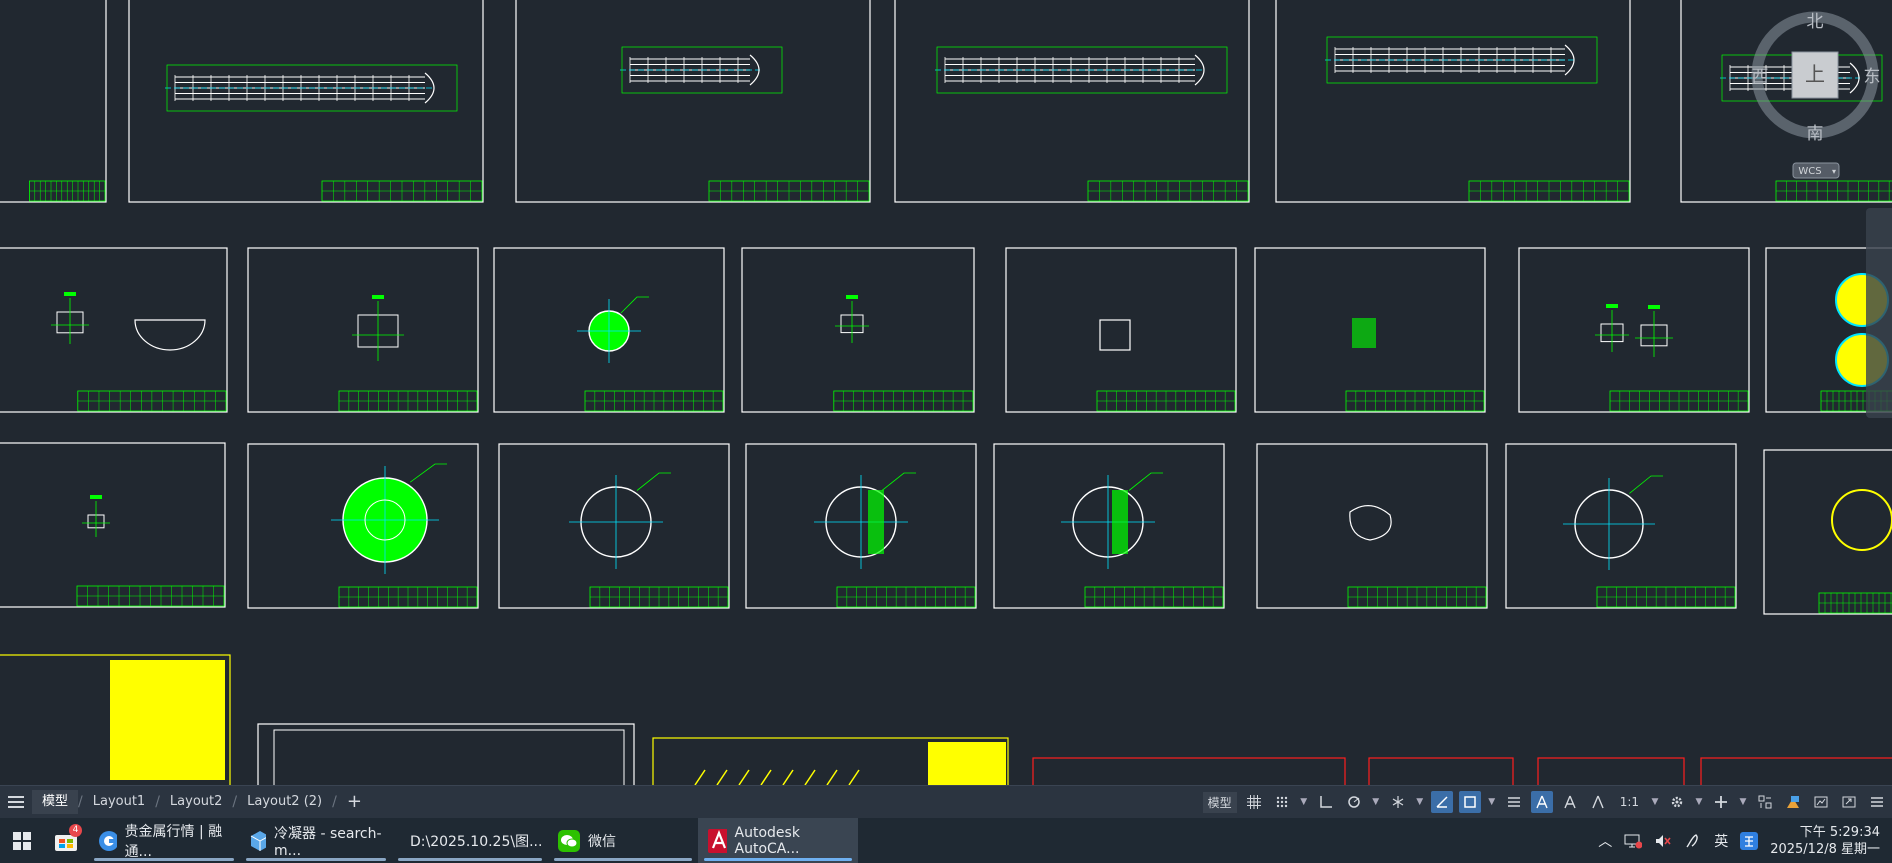  I want to click on ortho-icon, so click(1326, 802).